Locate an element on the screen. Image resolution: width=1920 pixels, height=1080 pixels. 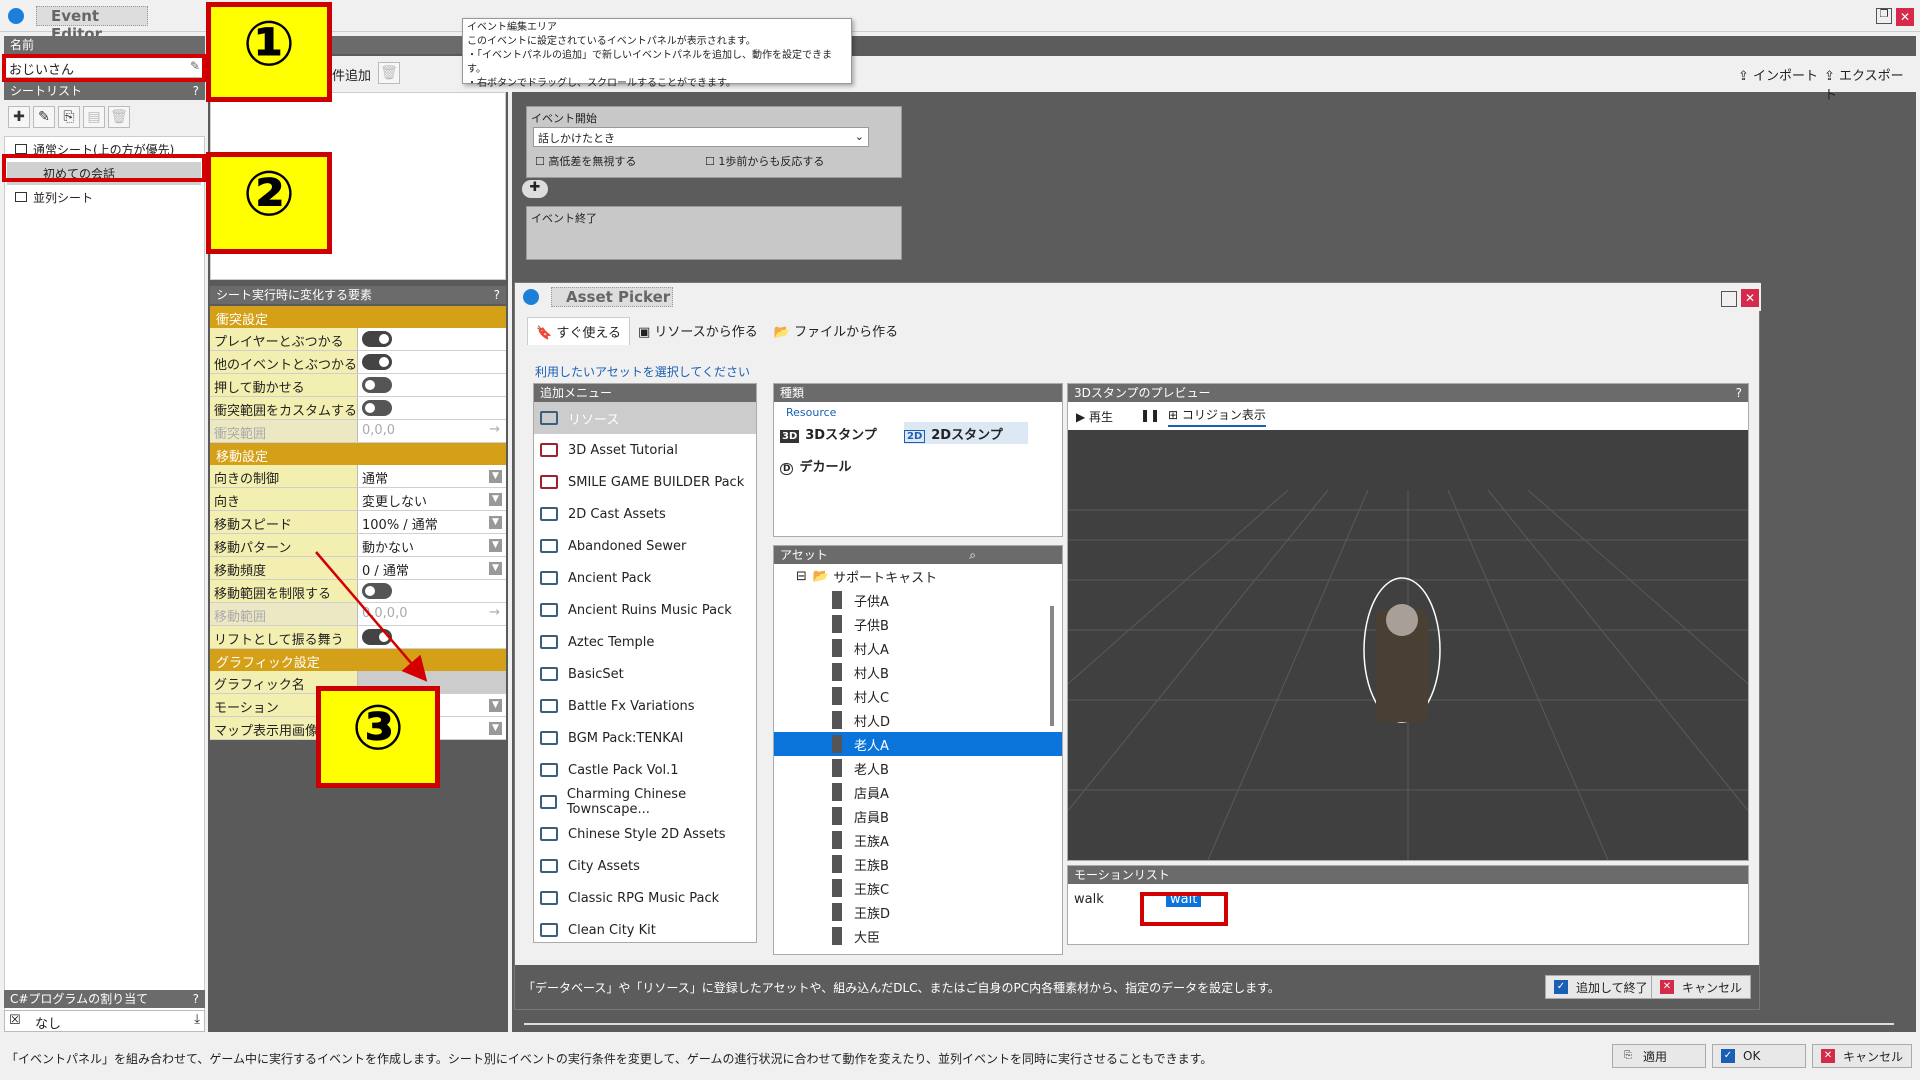
add-menu-item: Ancient Ruins Music Pack is located at coordinates (645, 610).